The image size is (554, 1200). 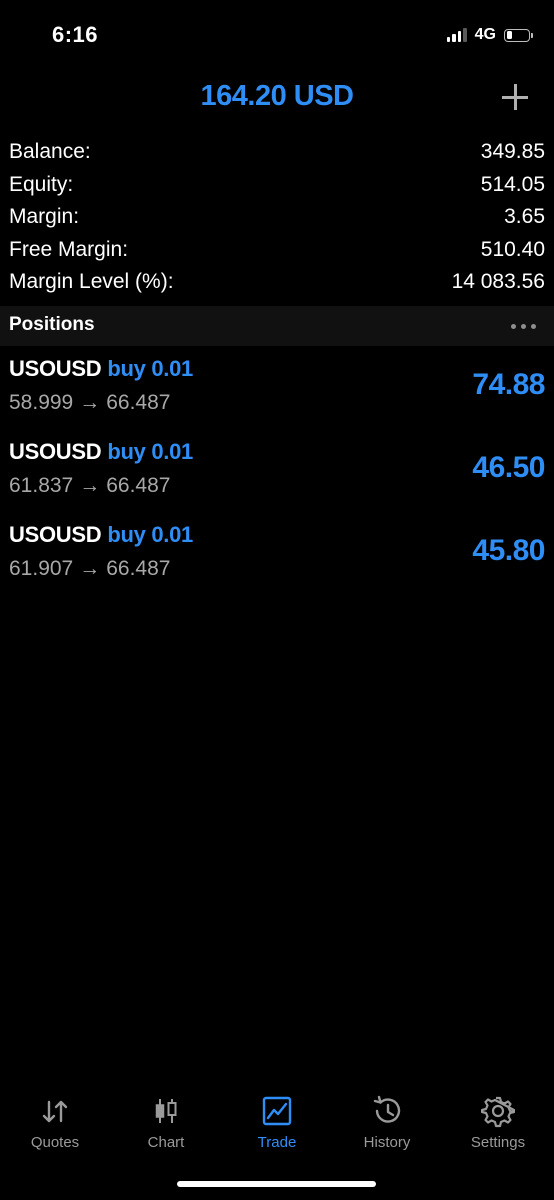 What do you see at coordinates (277, 1111) in the screenshot?
I see `trade-chart-icon` at bounding box center [277, 1111].